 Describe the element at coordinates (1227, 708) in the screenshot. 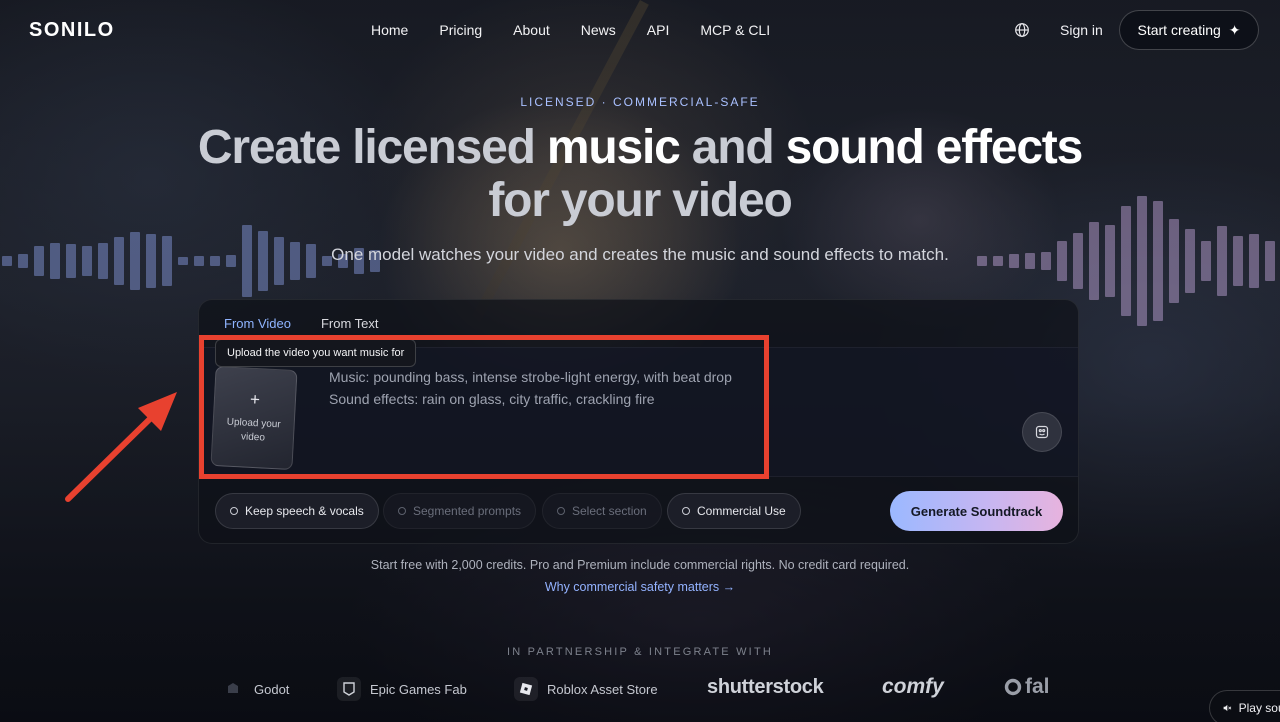

I see `speaker-muted-icon` at that location.